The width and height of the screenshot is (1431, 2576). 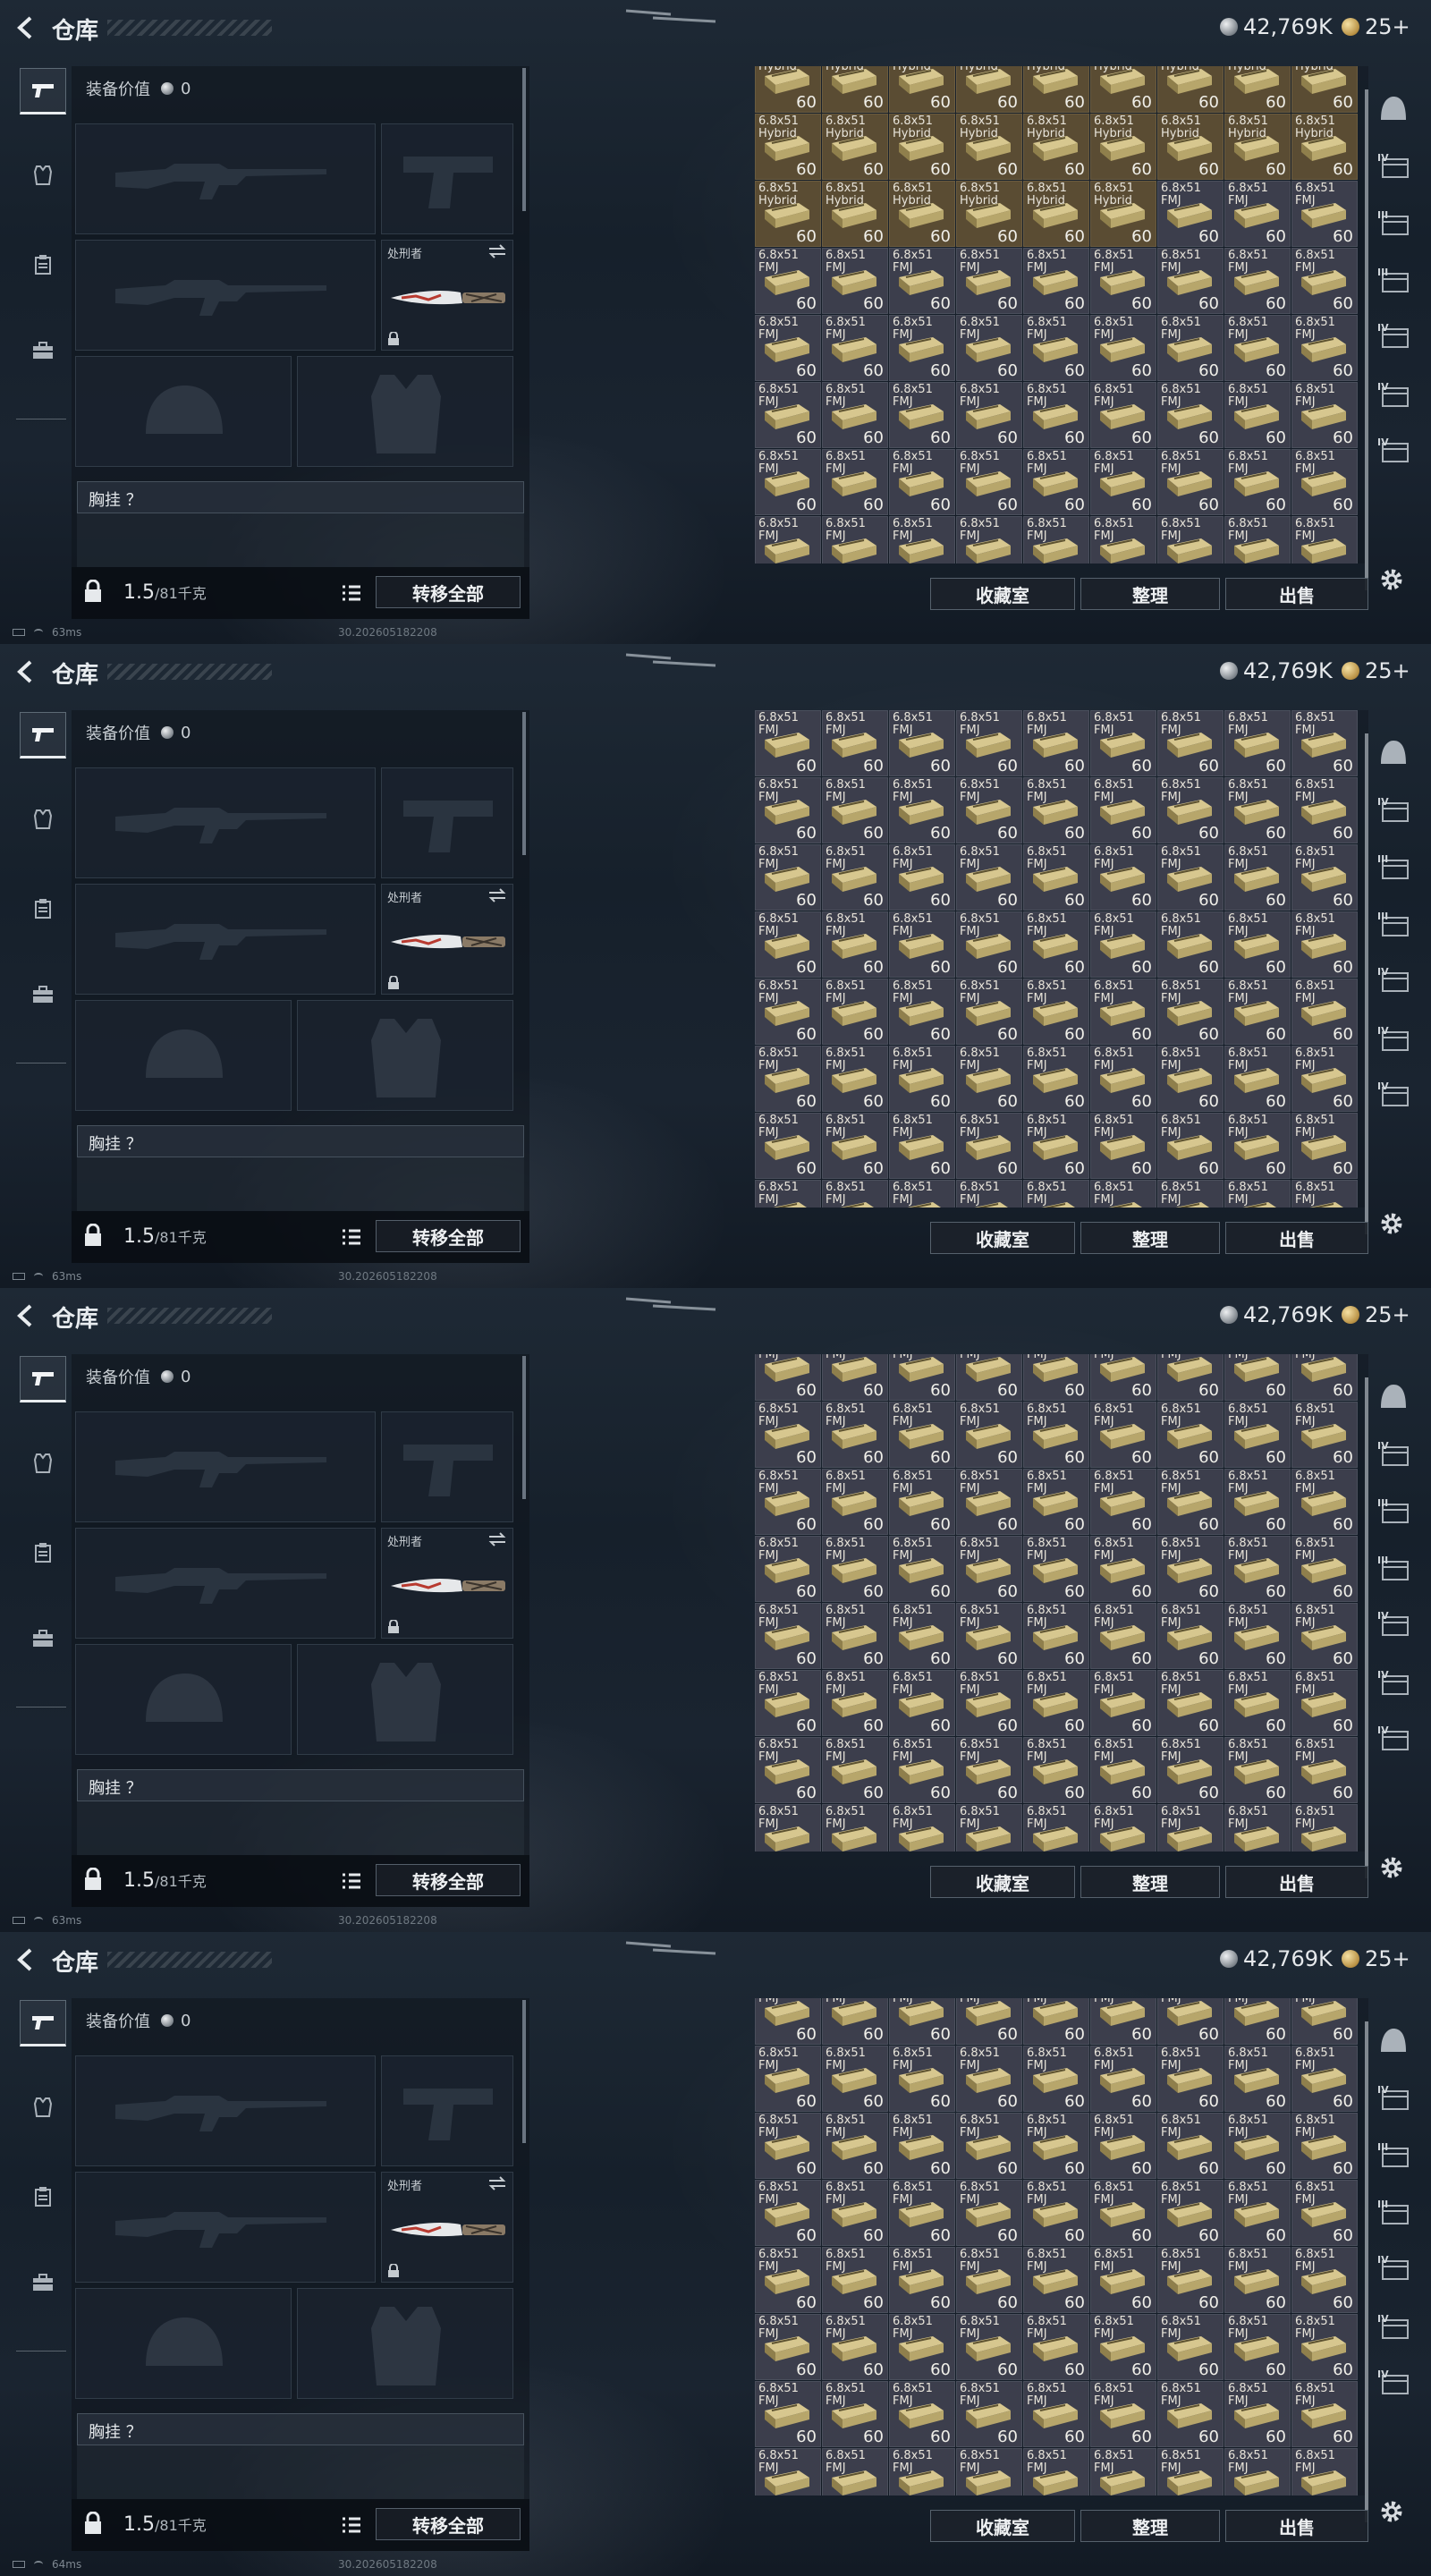 I want to click on tab-backpack, so click(x=43, y=265).